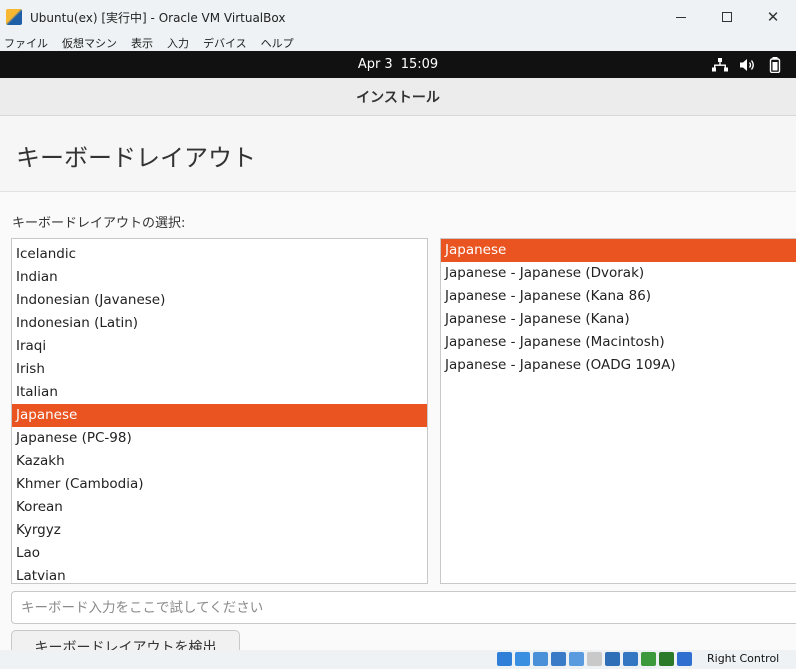  Describe the element at coordinates (398, 659) in the screenshot. I see `vbox-statusbar: Right Control` at that location.